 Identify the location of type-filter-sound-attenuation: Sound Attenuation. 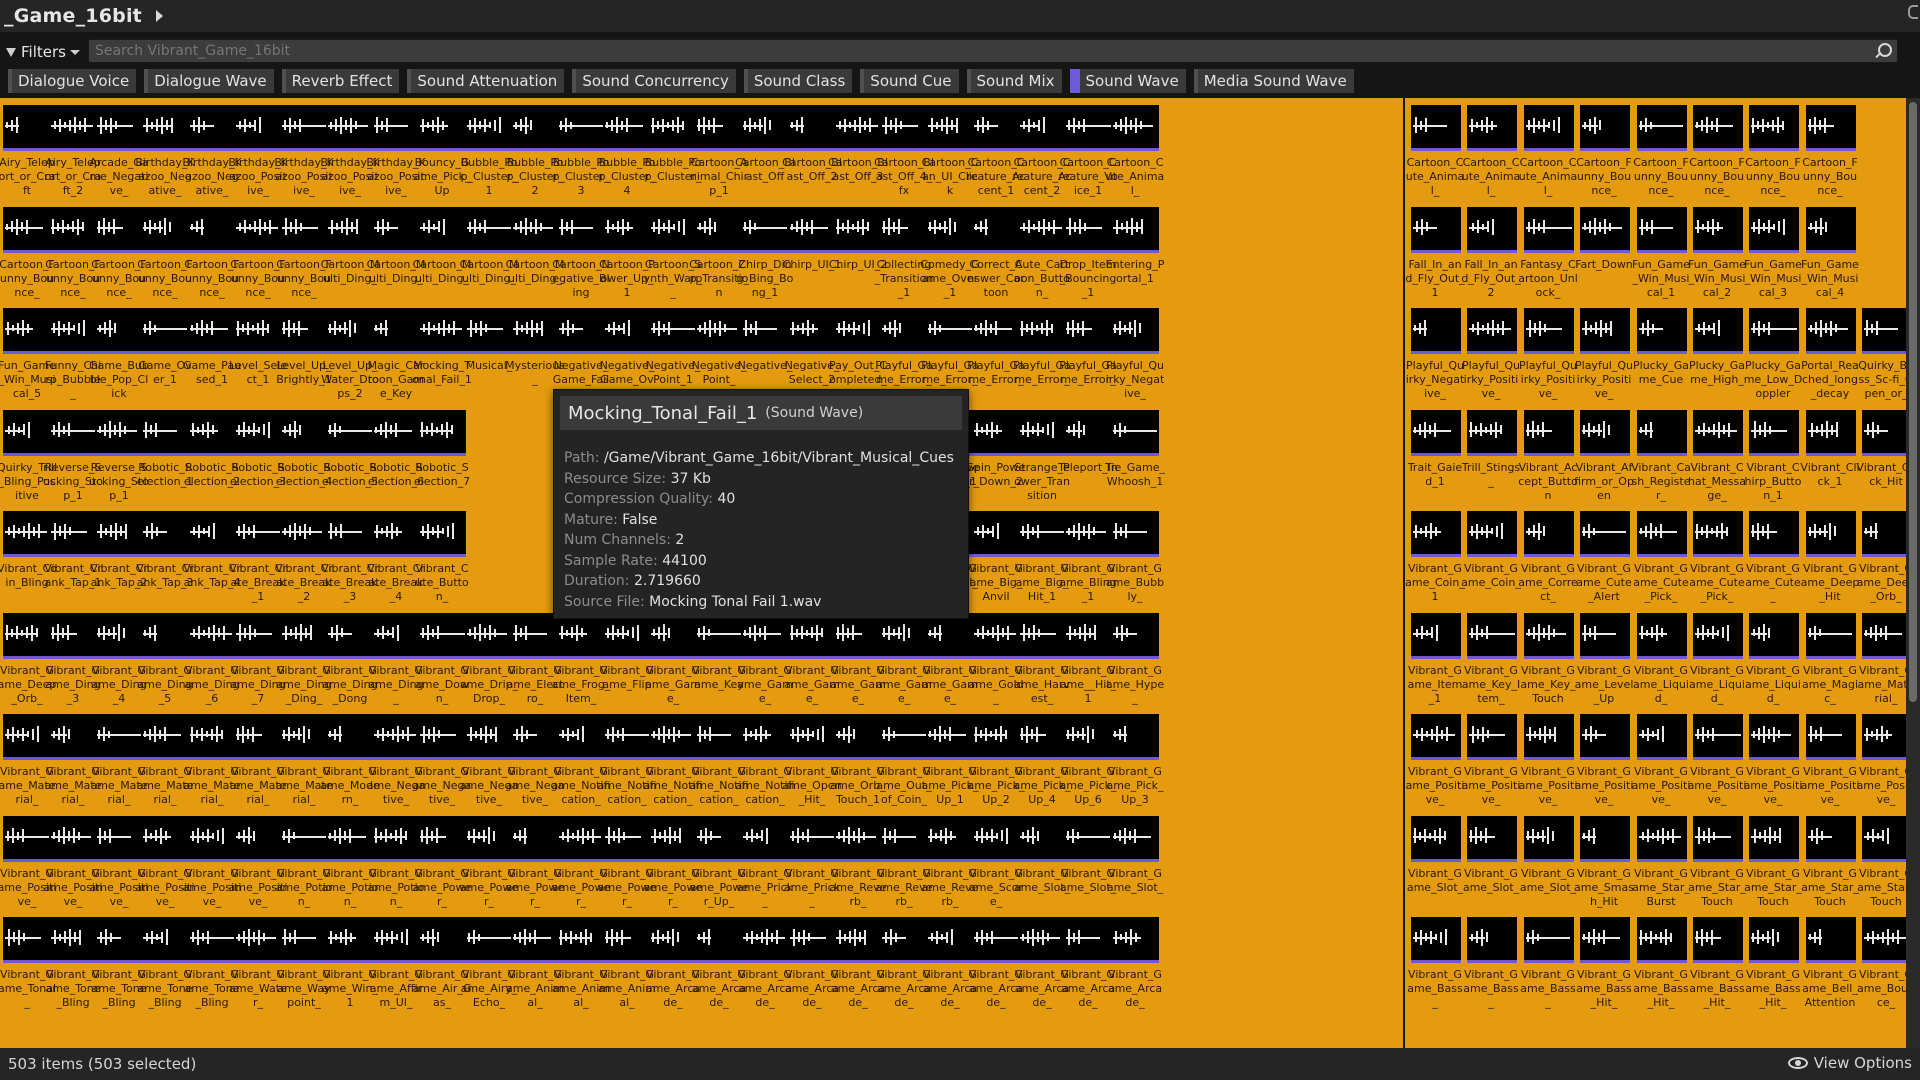
(486, 81).